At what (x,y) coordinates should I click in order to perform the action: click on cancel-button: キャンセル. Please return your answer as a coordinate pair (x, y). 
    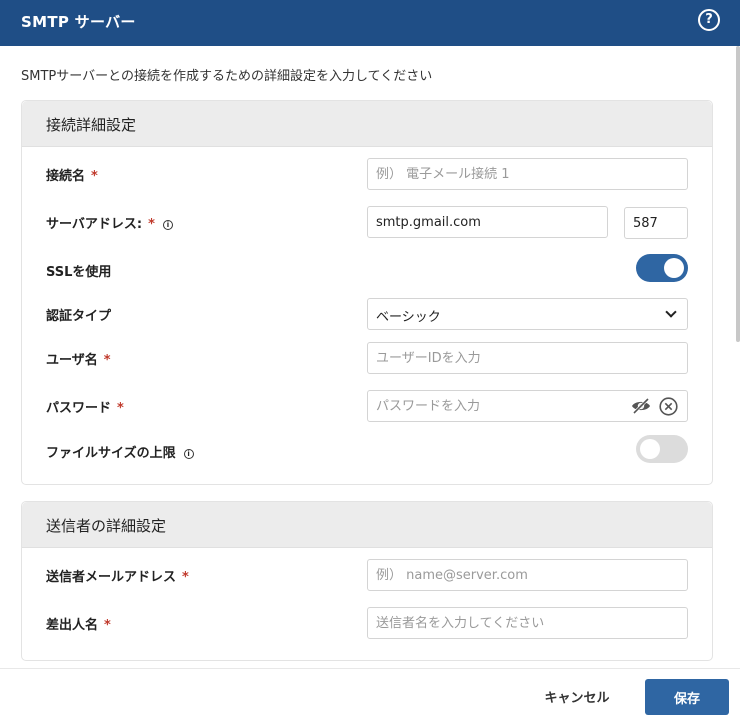
    Looking at the image, I should click on (577, 696).